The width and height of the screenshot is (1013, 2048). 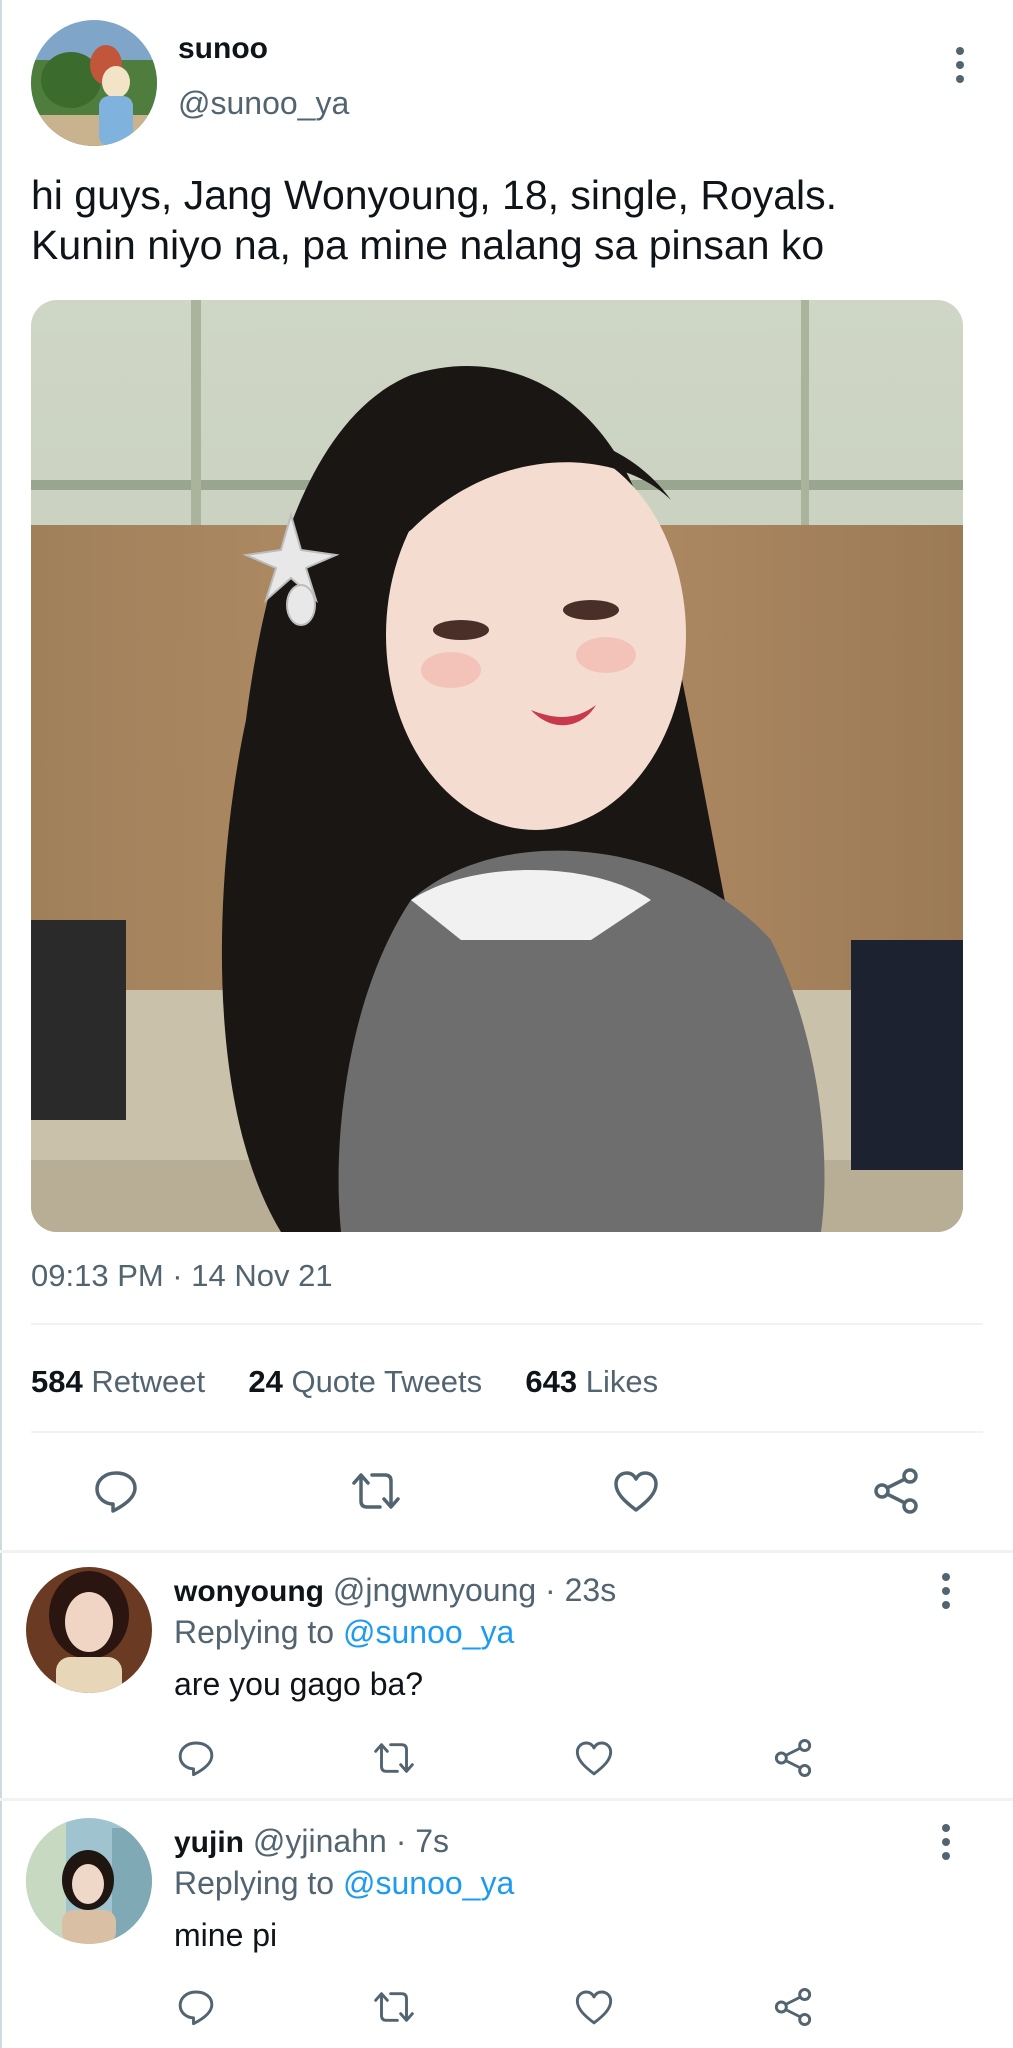 I want to click on reply-author-handle: @yjinahn, so click(x=320, y=1841).